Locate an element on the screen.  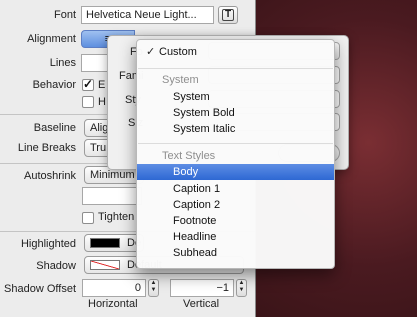
menu-item-headline: Headline is located at coordinates (235, 237).